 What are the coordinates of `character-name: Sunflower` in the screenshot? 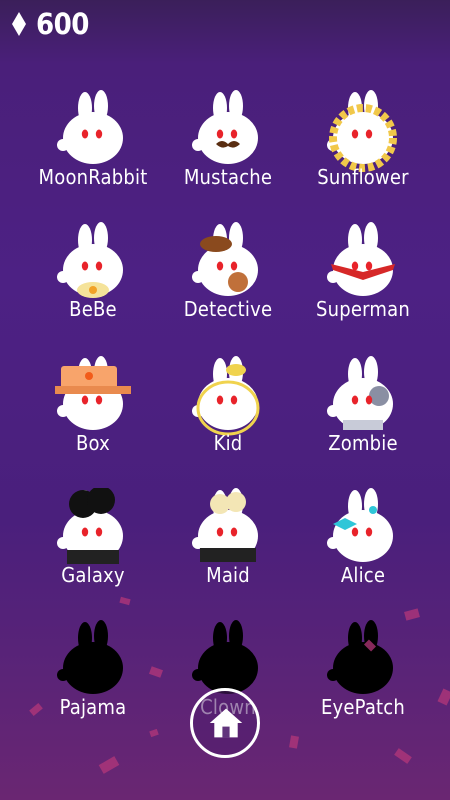 It's located at (363, 177).